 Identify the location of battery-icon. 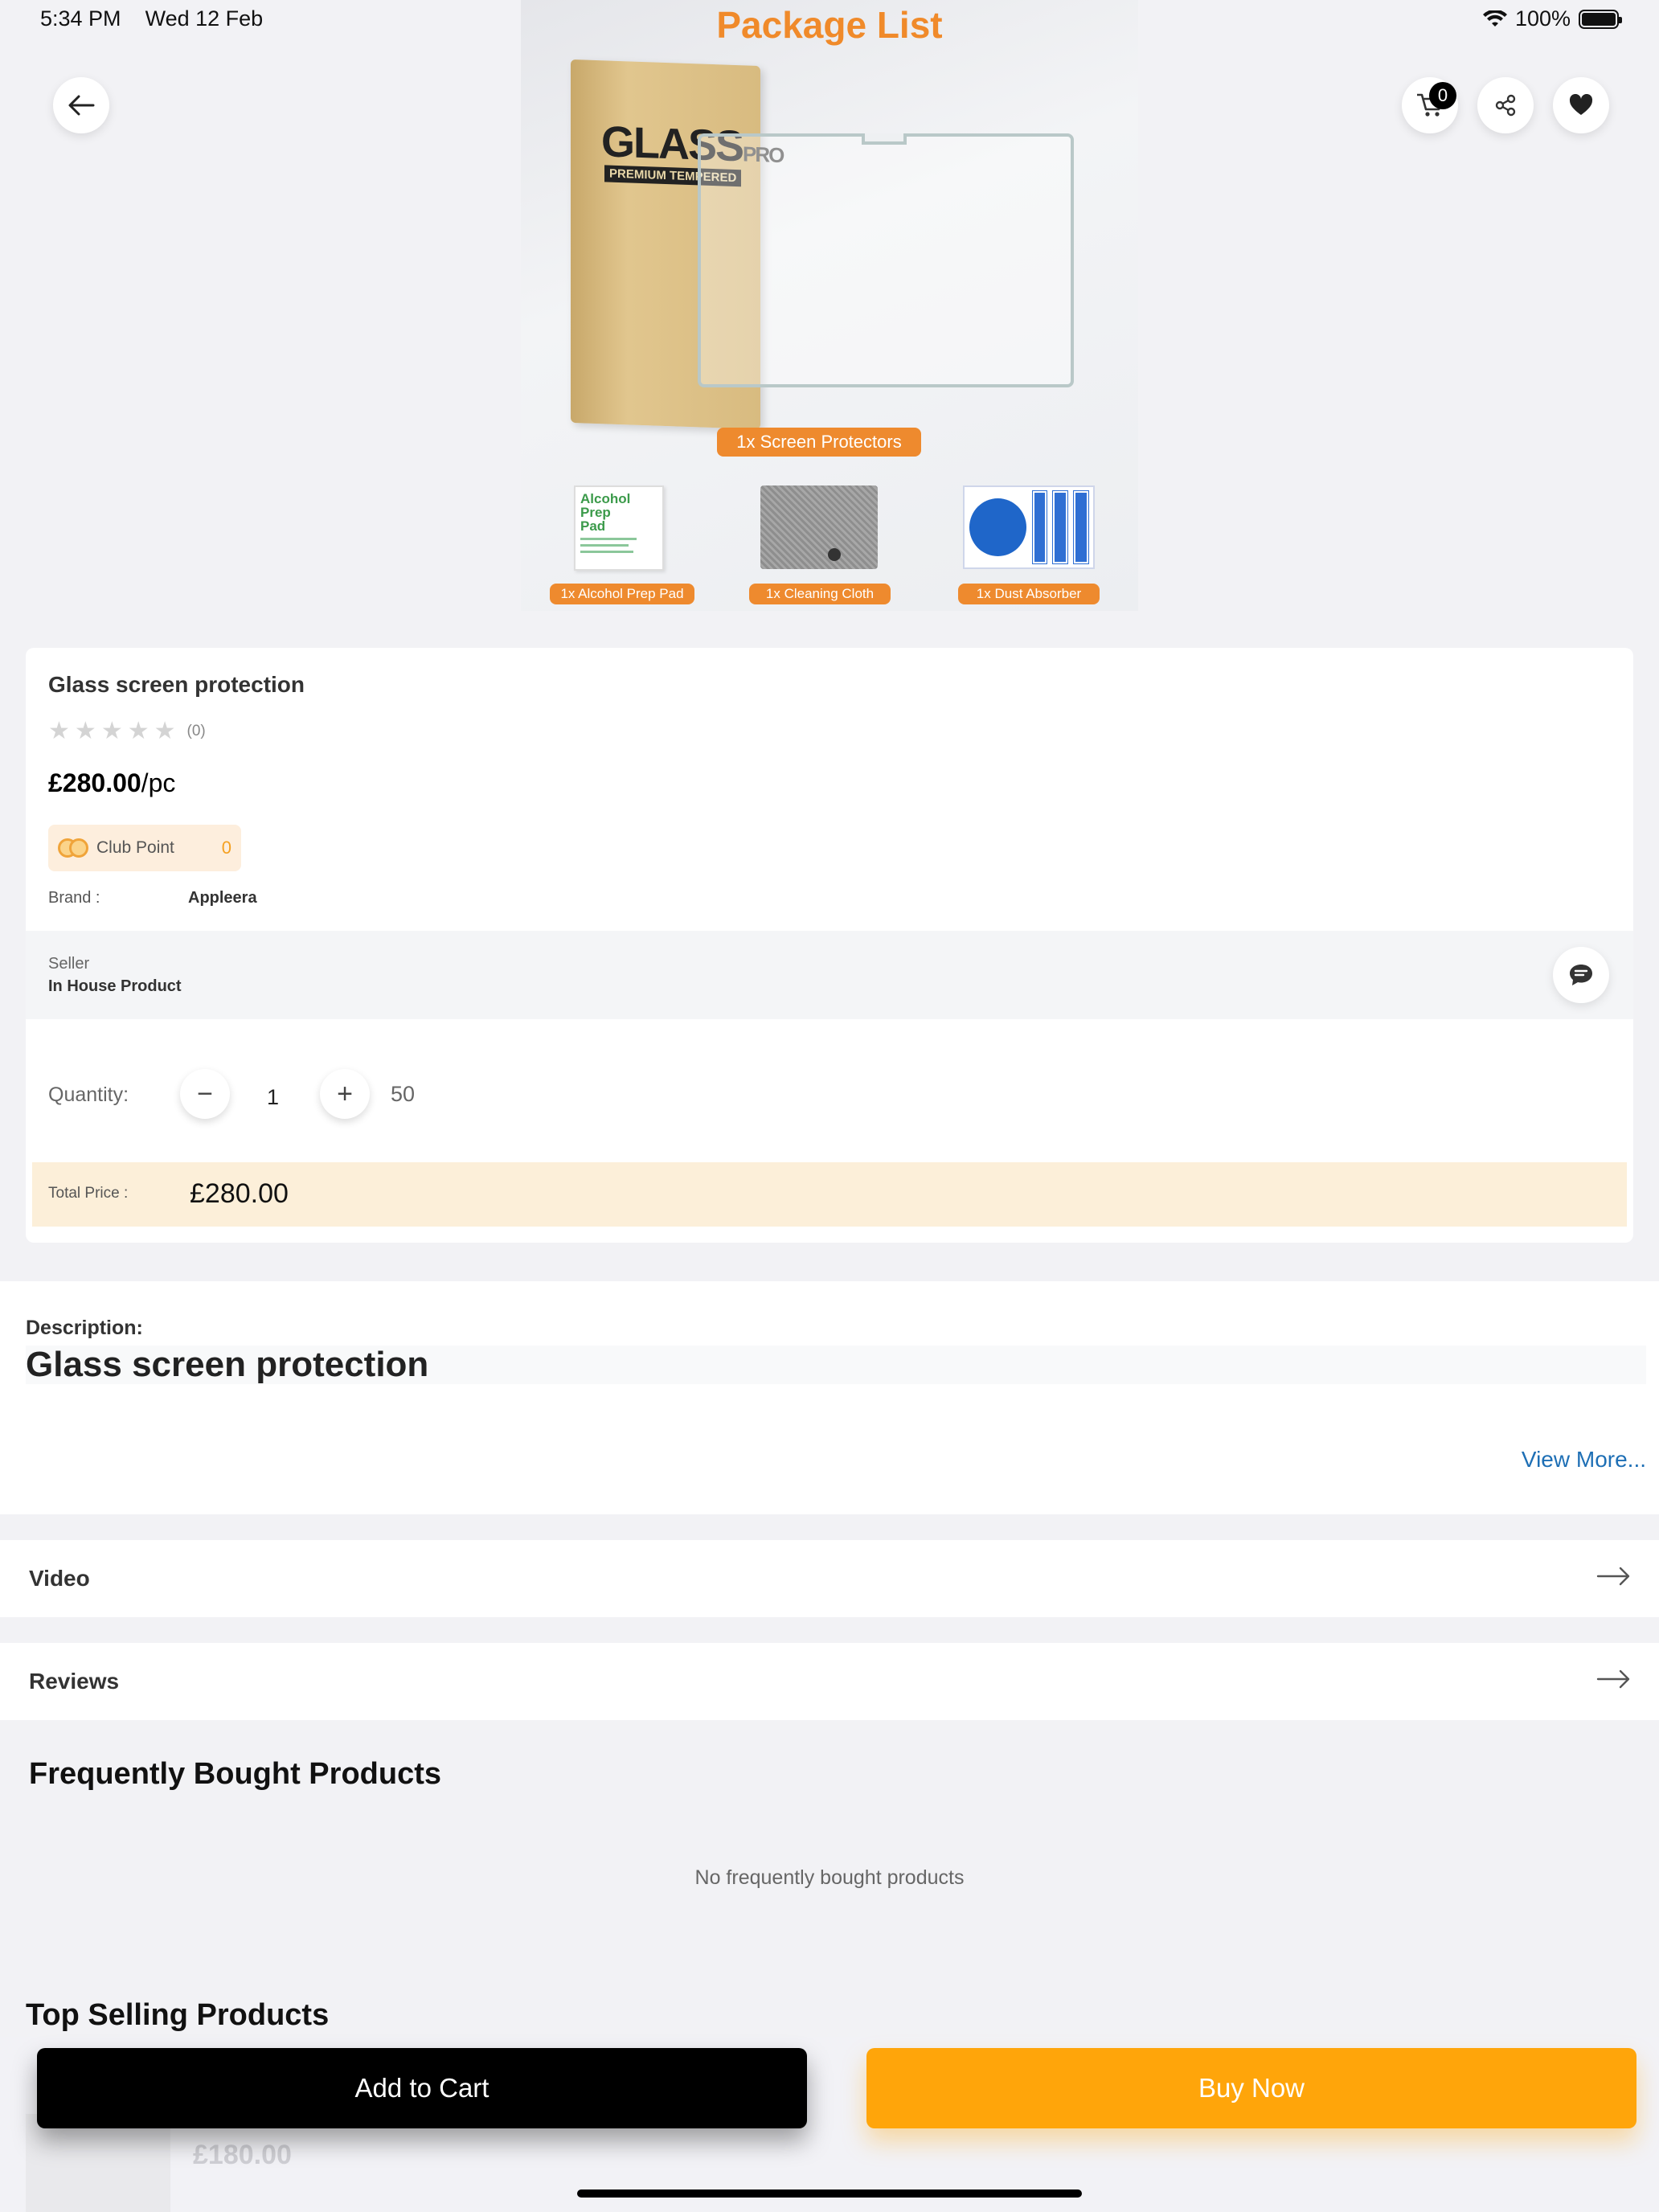
(1600, 19).